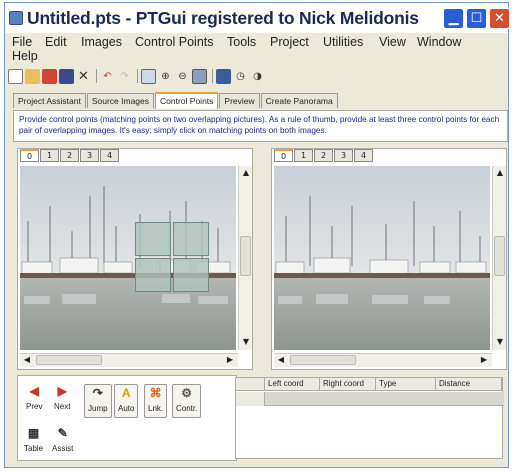 This screenshot has width=512, height=472. What do you see at coordinates (101, 42) in the screenshot?
I see `menu-images: Images` at bounding box center [101, 42].